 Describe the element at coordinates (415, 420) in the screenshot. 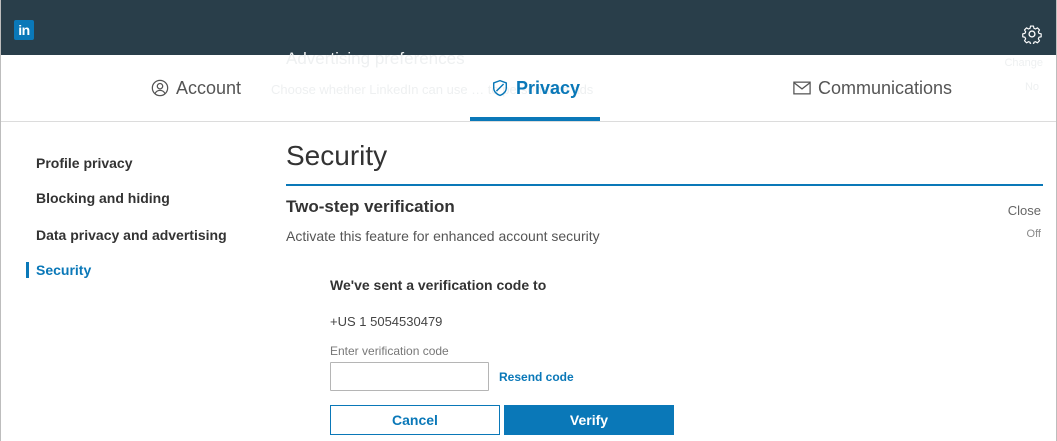

I see `cancel-button: Cancel` at that location.